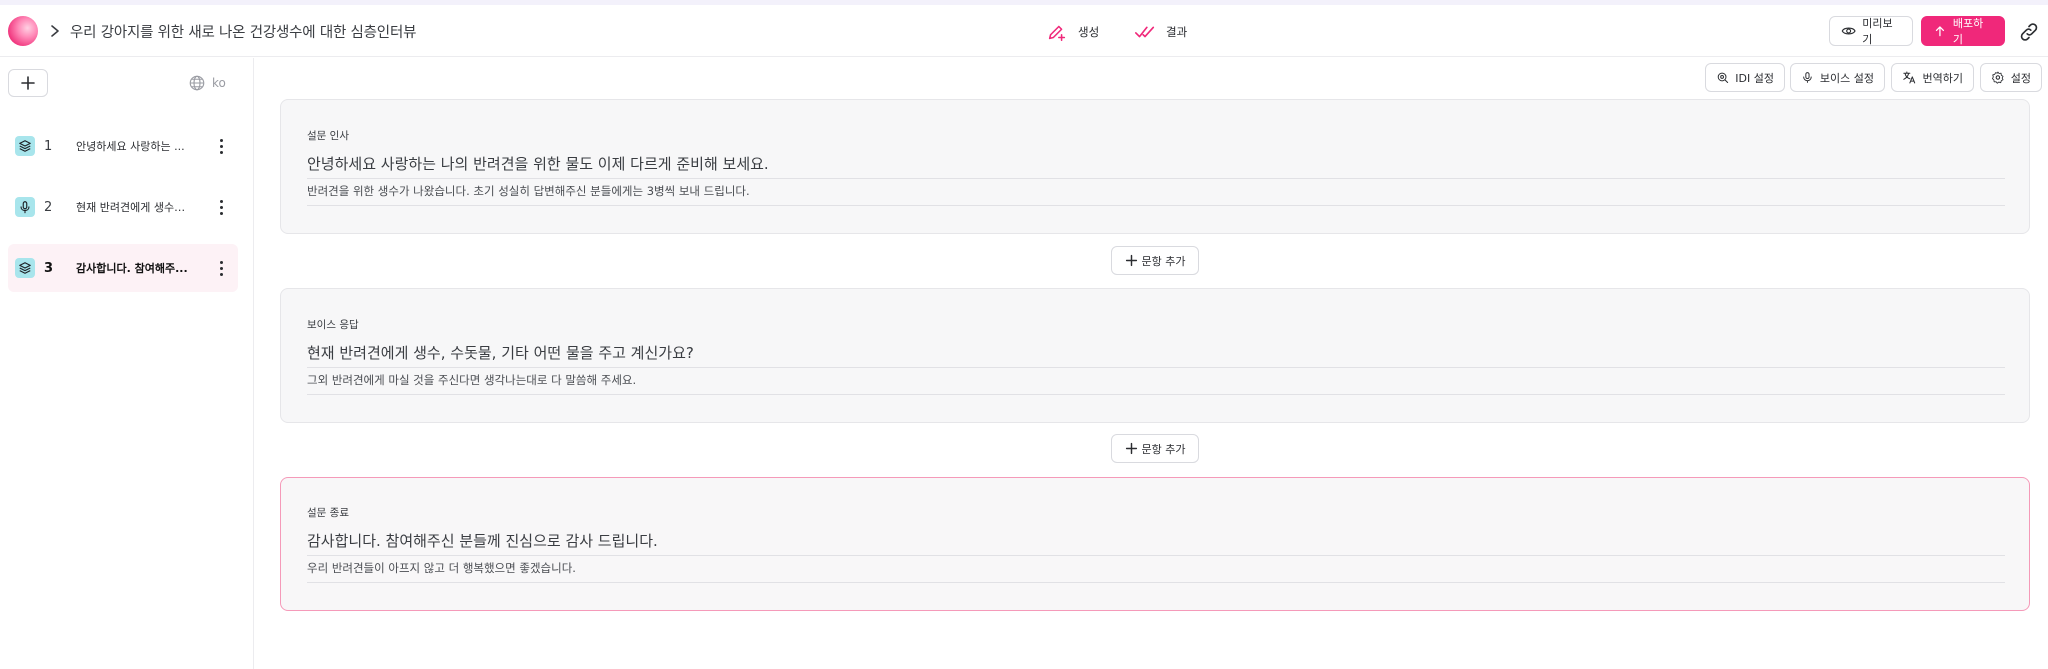 The width and height of the screenshot is (2048, 669). Describe the element at coordinates (1998, 77) in the screenshot. I see `gear-icon` at that location.